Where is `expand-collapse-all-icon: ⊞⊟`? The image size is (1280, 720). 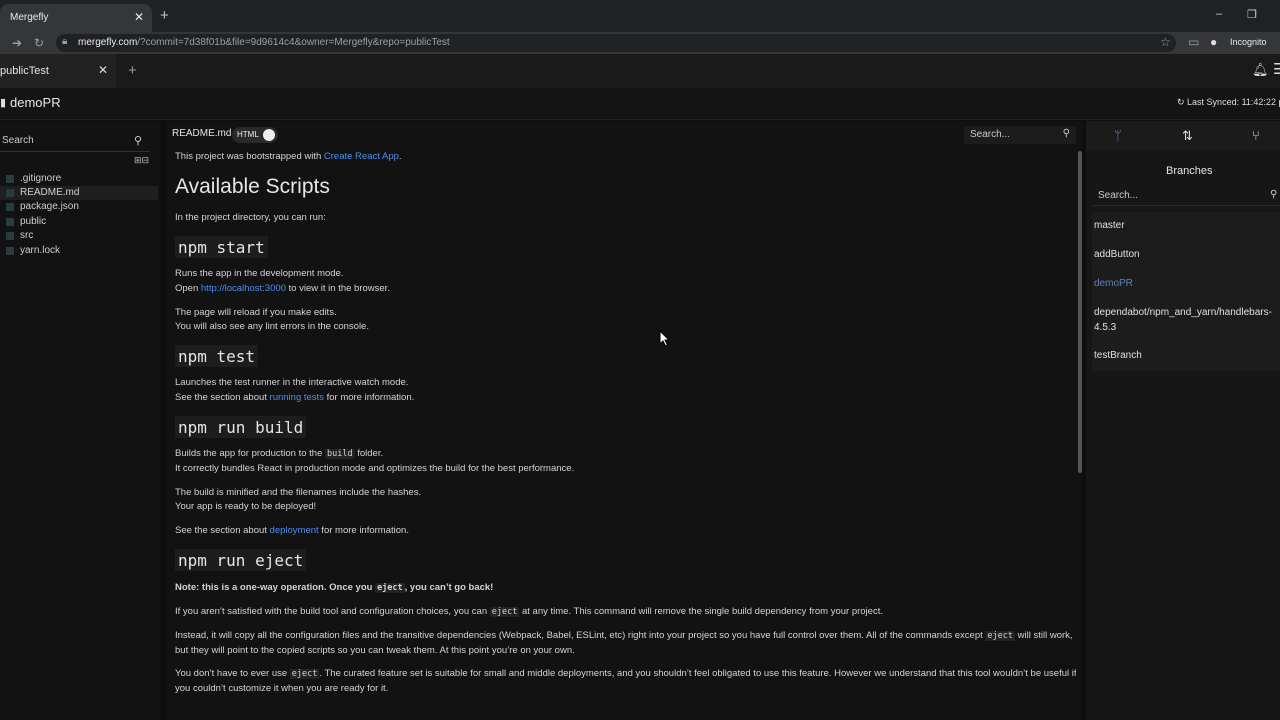 expand-collapse-all-icon: ⊞⊟ is located at coordinates (141, 160).